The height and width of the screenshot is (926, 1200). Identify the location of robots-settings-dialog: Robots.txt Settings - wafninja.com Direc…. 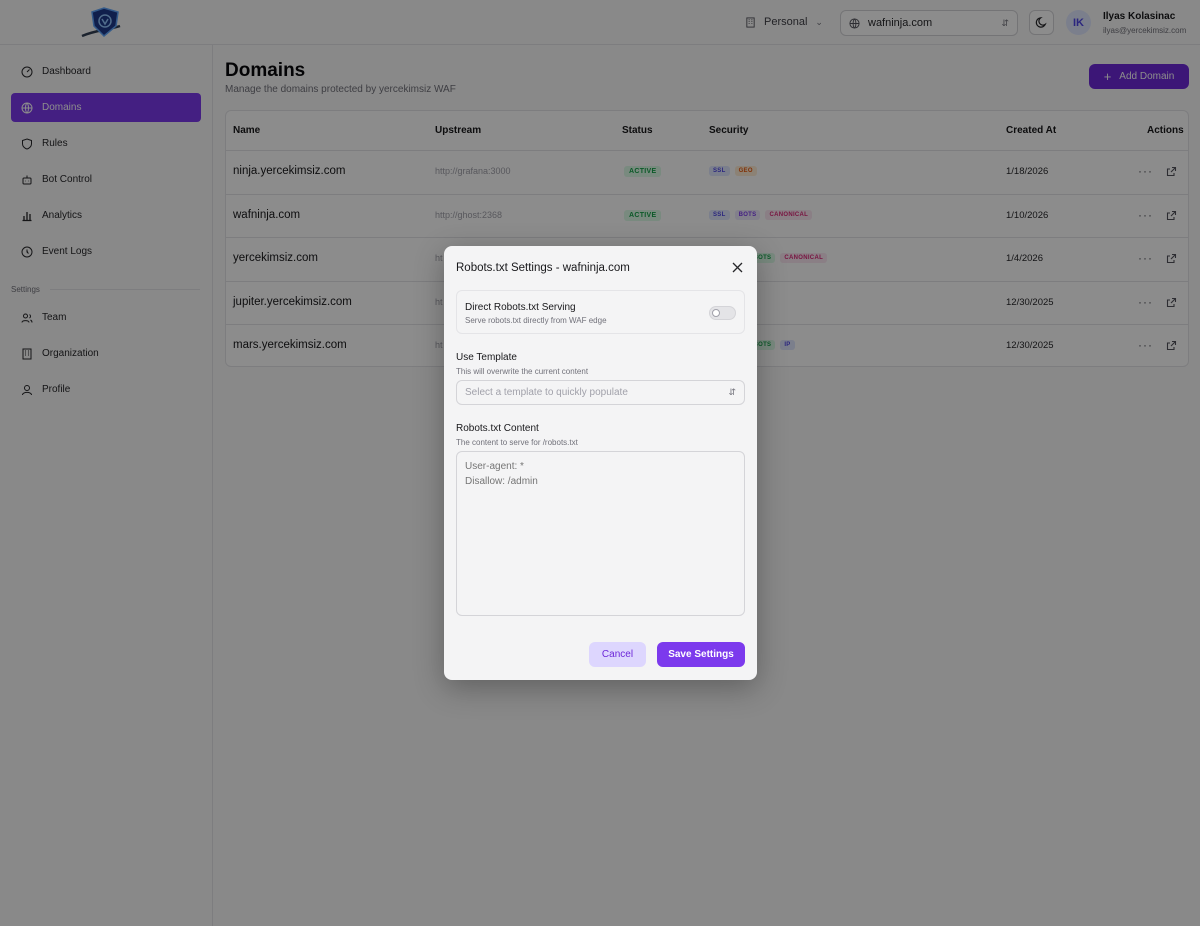
(600, 463).